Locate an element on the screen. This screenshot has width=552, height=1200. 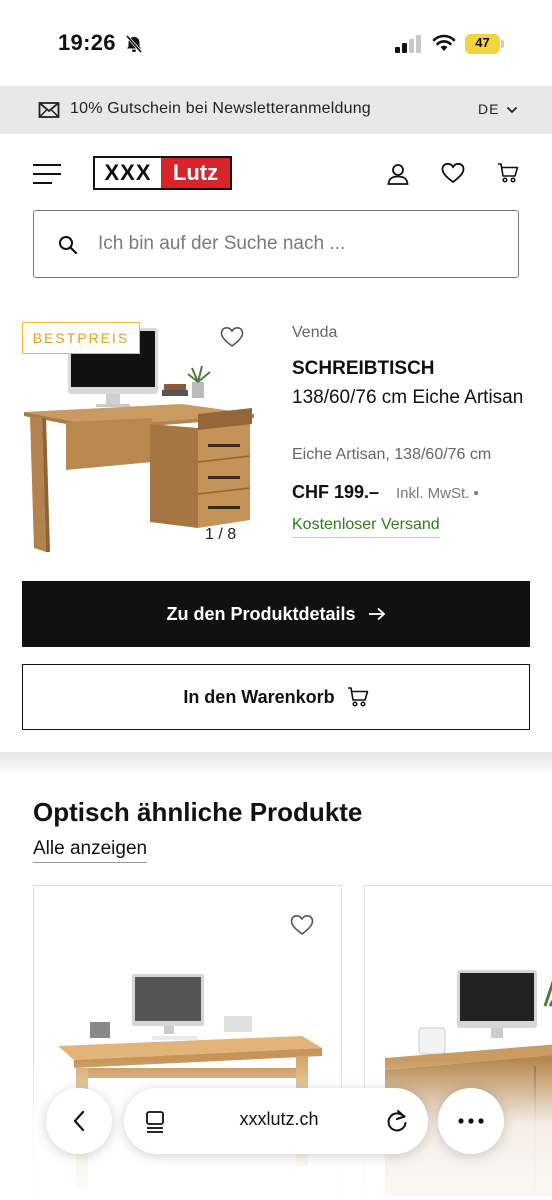
logo: XXX Lutz is located at coordinates (162, 173).